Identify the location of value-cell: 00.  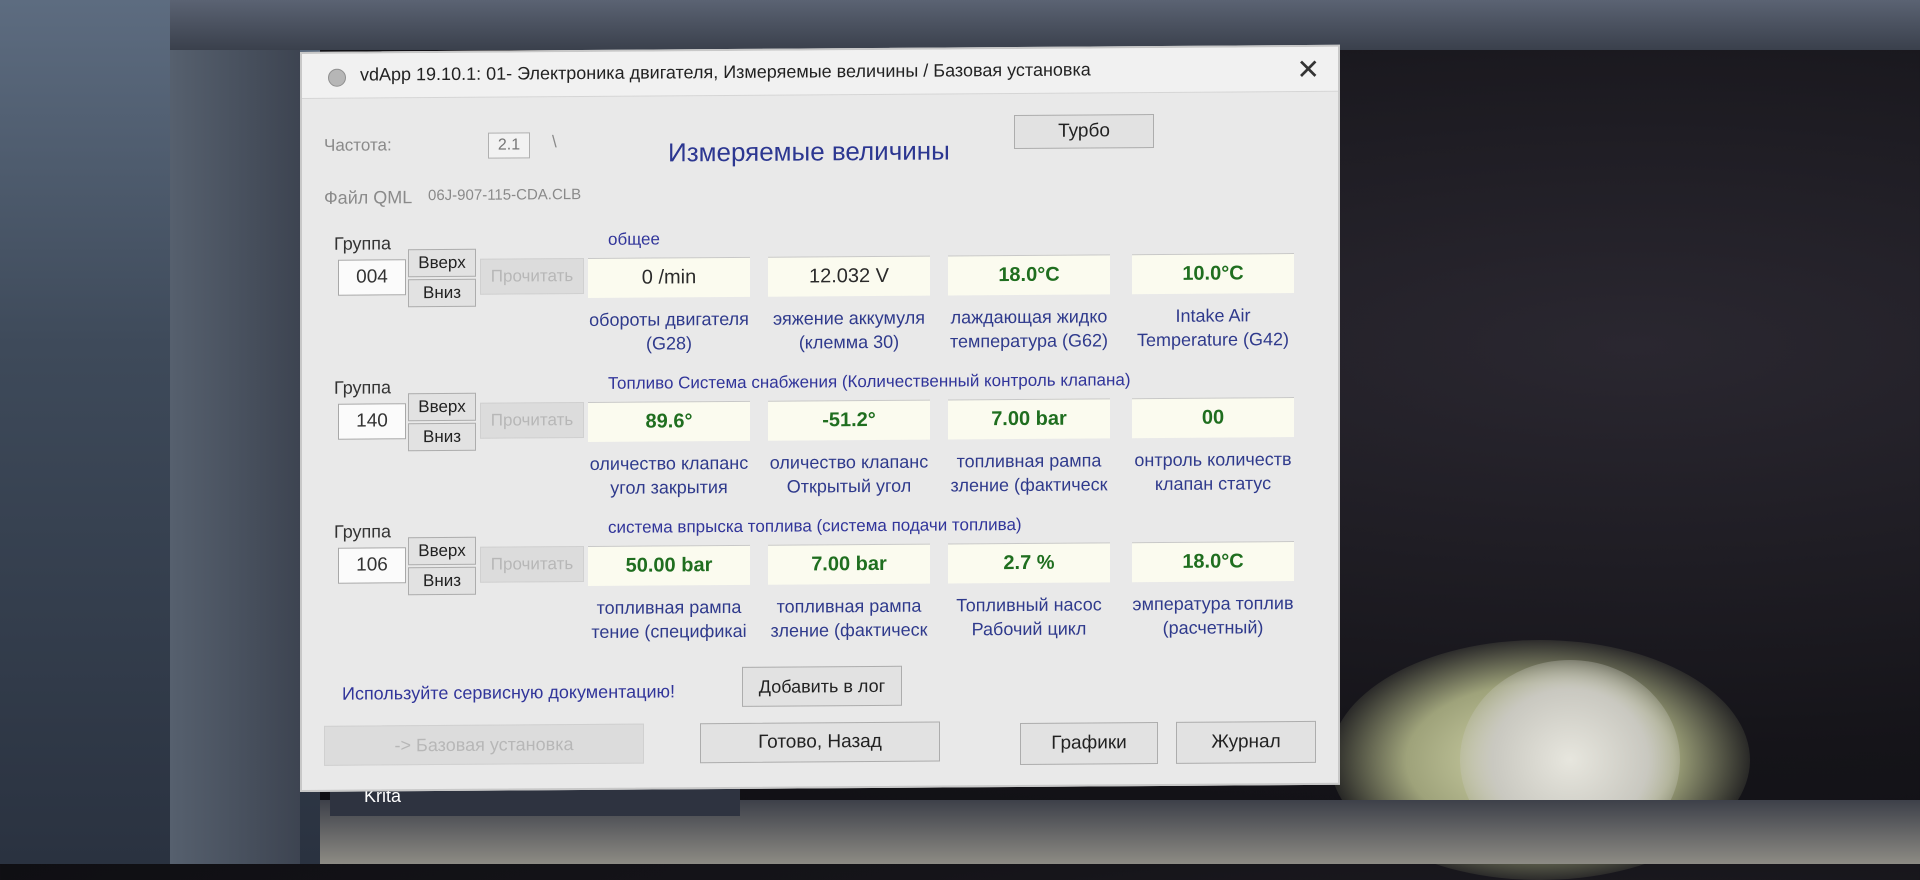
(1213, 418).